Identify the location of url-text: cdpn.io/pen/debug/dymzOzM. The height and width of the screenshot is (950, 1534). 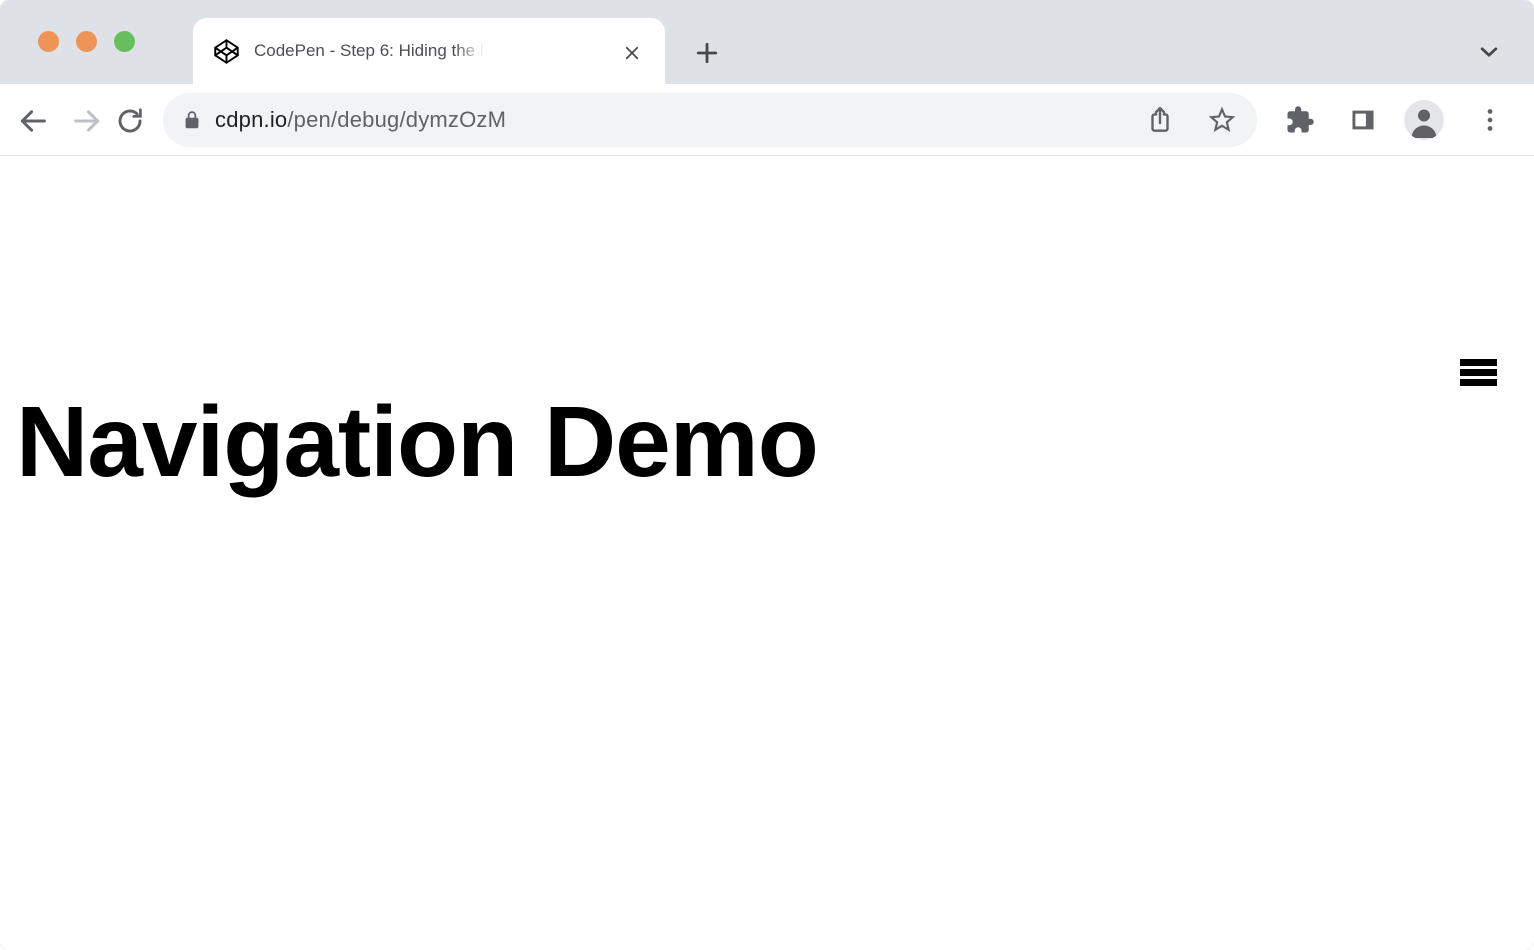
(360, 120).